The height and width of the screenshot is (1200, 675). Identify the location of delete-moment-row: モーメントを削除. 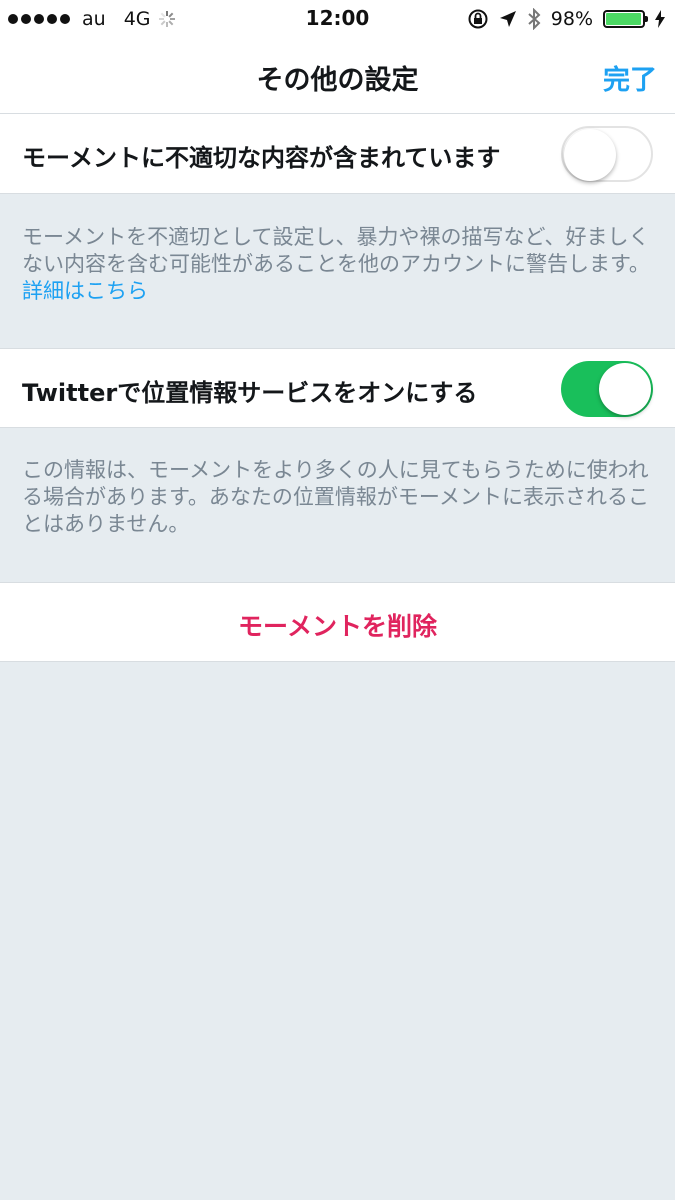
(337, 622).